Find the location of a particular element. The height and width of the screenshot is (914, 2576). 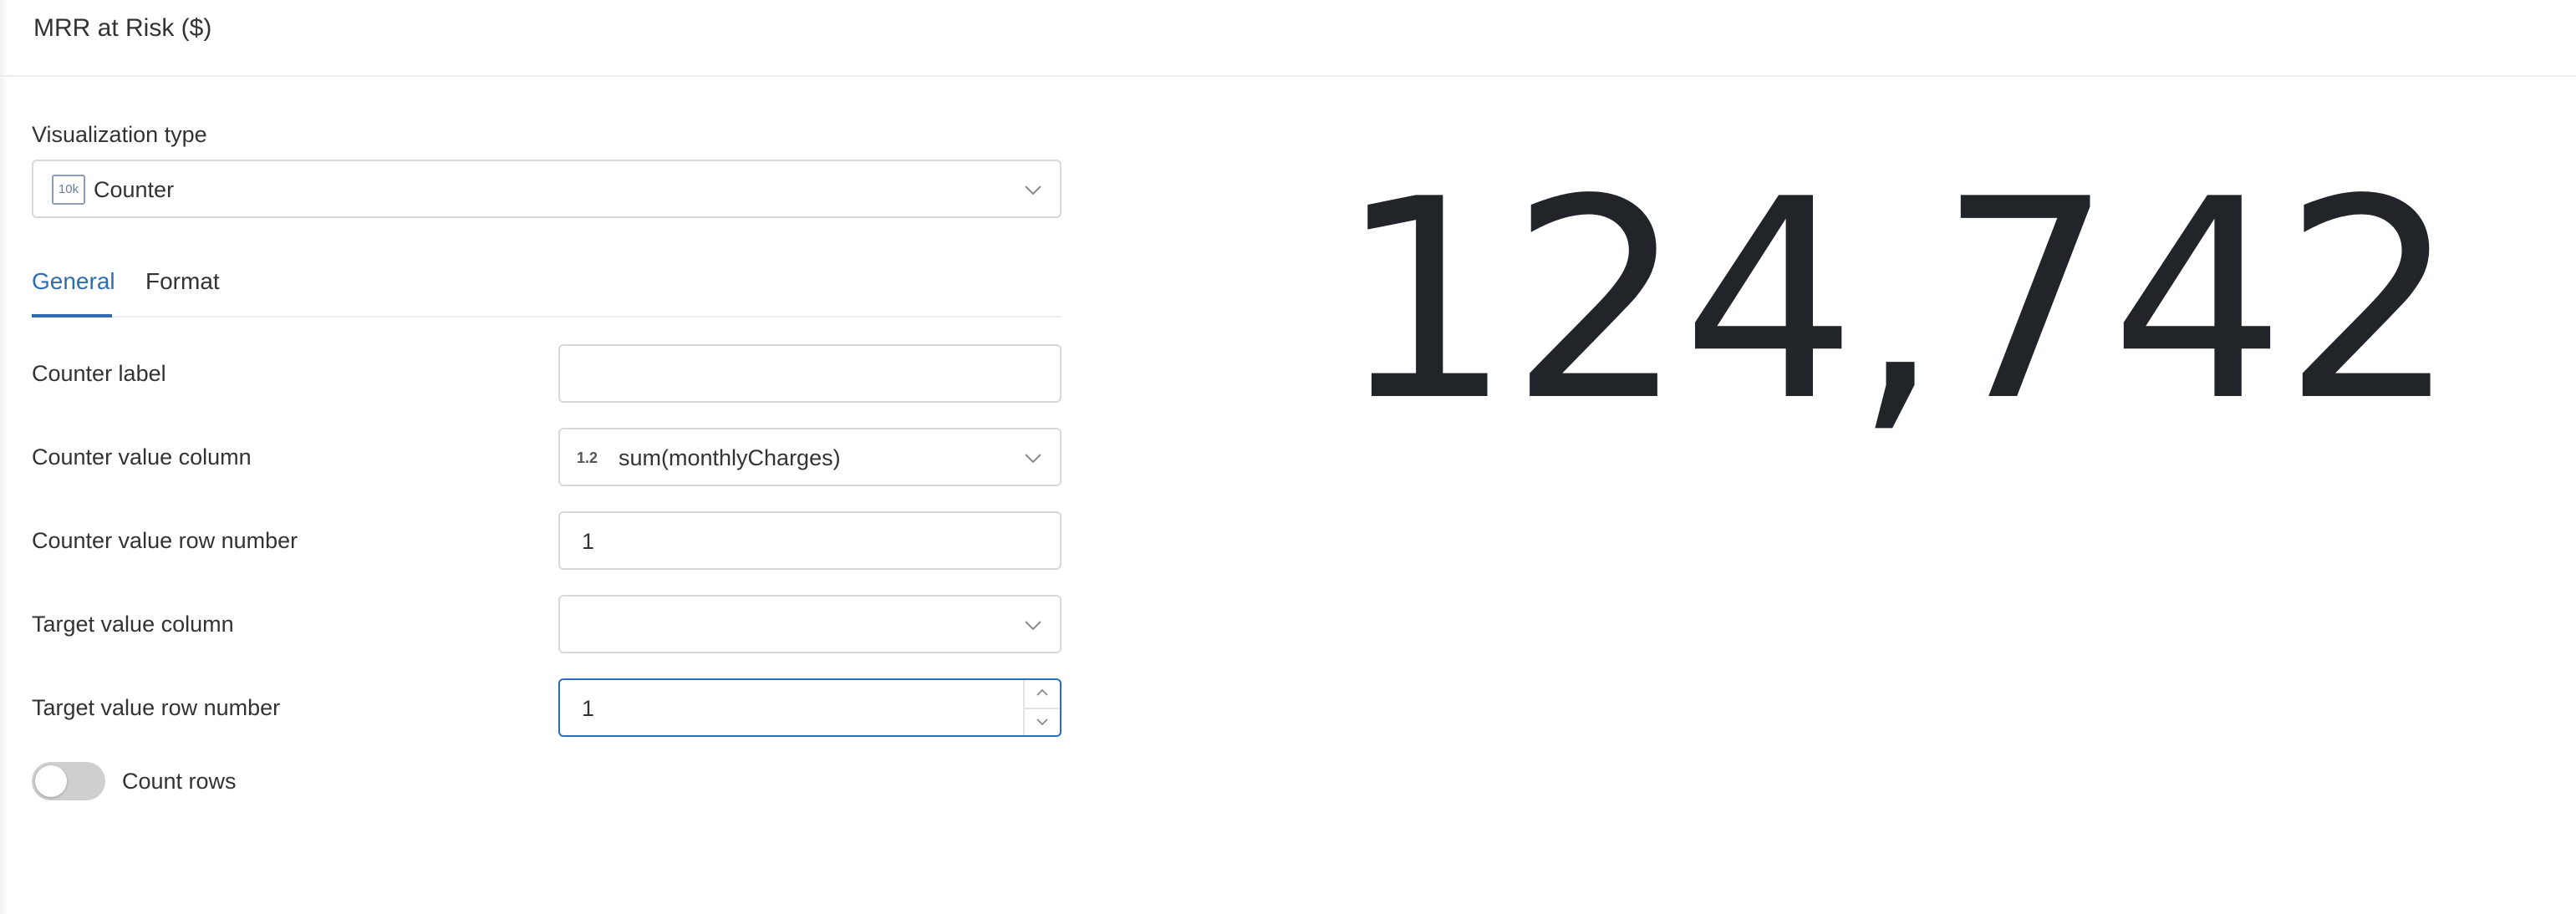

target-value-row-input: 1 is located at coordinates (809, 707).